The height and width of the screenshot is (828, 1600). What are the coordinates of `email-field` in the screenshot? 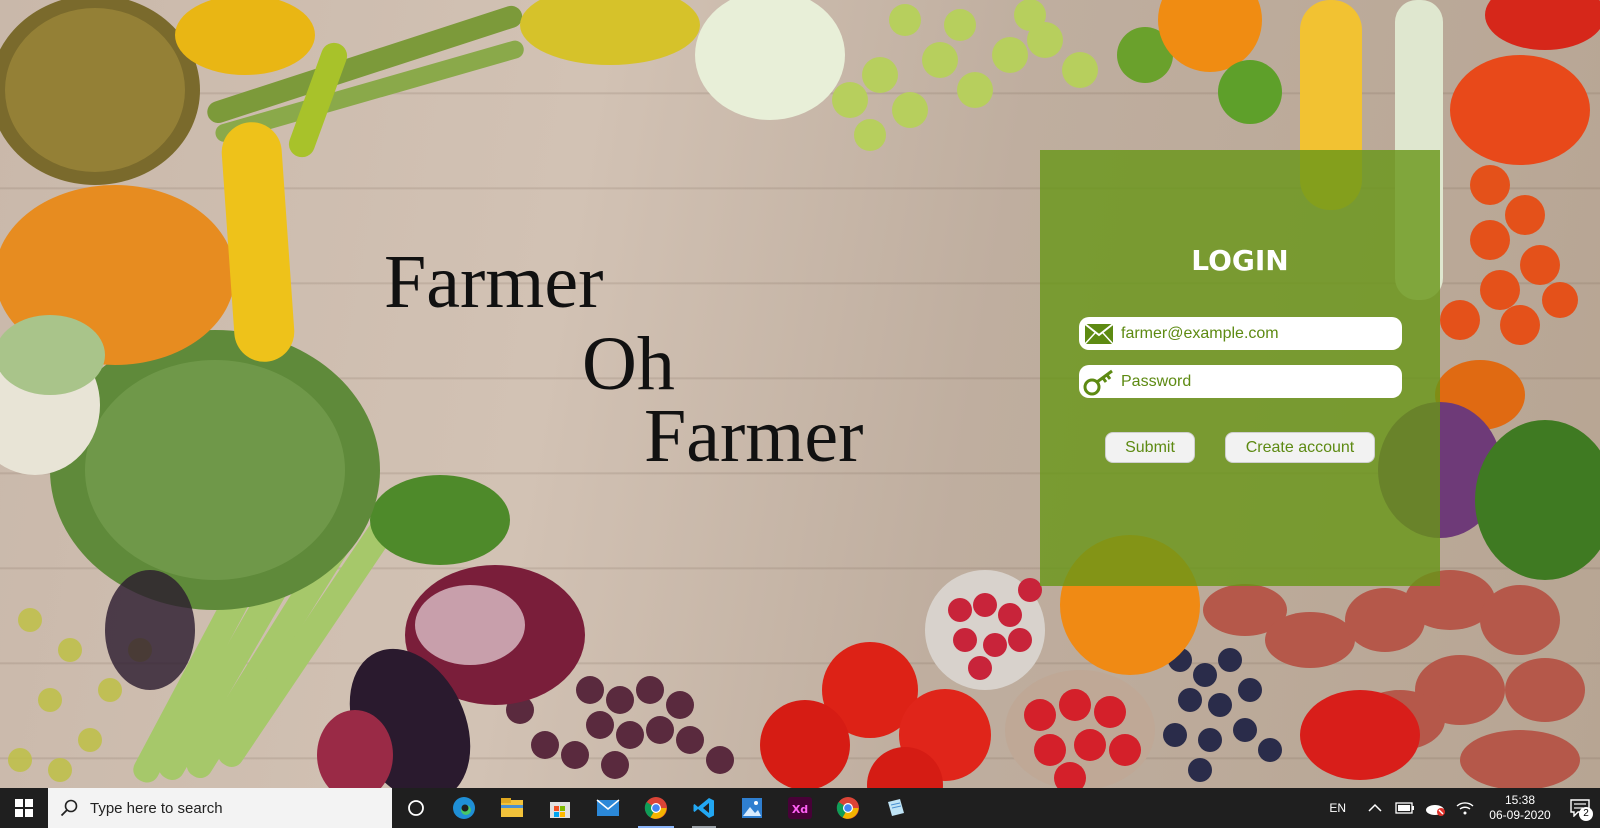 It's located at (1240, 333).